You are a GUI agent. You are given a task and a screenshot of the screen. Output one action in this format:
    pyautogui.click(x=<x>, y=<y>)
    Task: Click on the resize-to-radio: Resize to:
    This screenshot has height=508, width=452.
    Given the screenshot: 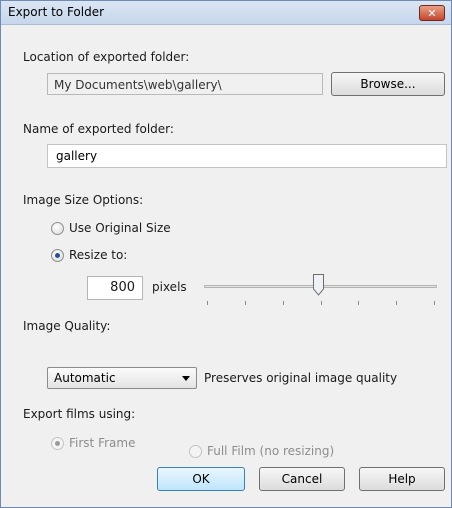 What is the action you would take?
    pyautogui.click(x=89, y=255)
    